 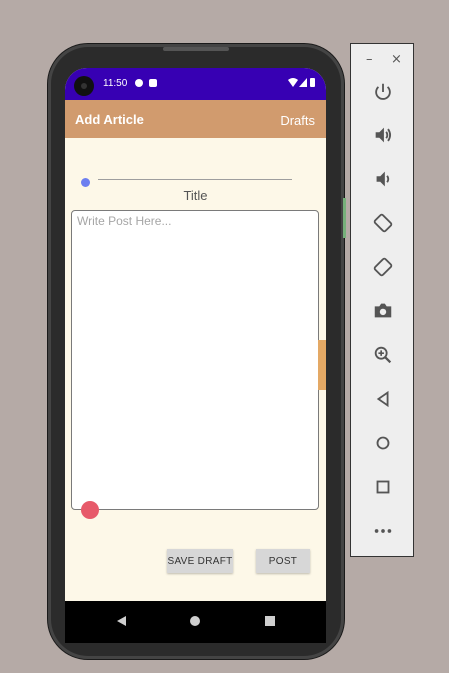 What do you see at coordinates (383, 92) in the screenshot?
I see `power-icon` at bounding box center [383, 92].